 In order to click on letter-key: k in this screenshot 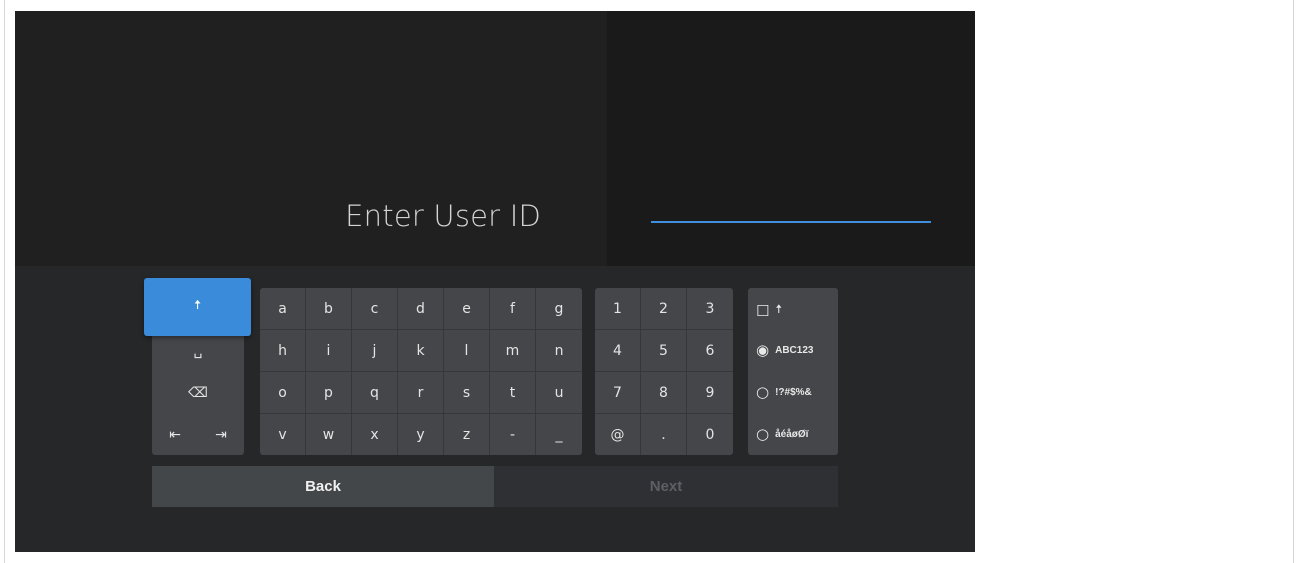, I will do `click(421, 351)`.